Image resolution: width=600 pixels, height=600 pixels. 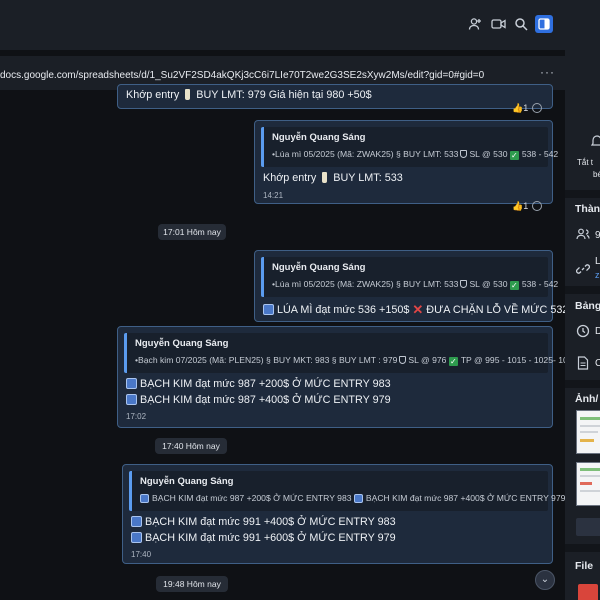 I want to click on date-separator: 19:48 Hôm nay, so click(x=192, y=584).